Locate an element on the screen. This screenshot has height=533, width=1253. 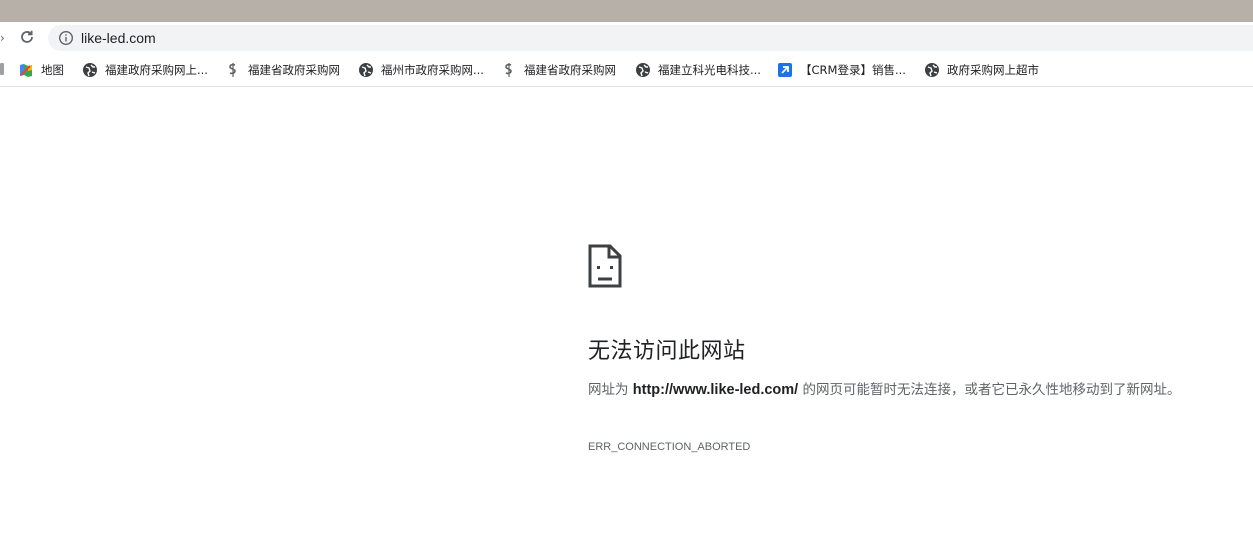
bookmark-5: 福建省政府采购网 is located at coordinates (558, 70).